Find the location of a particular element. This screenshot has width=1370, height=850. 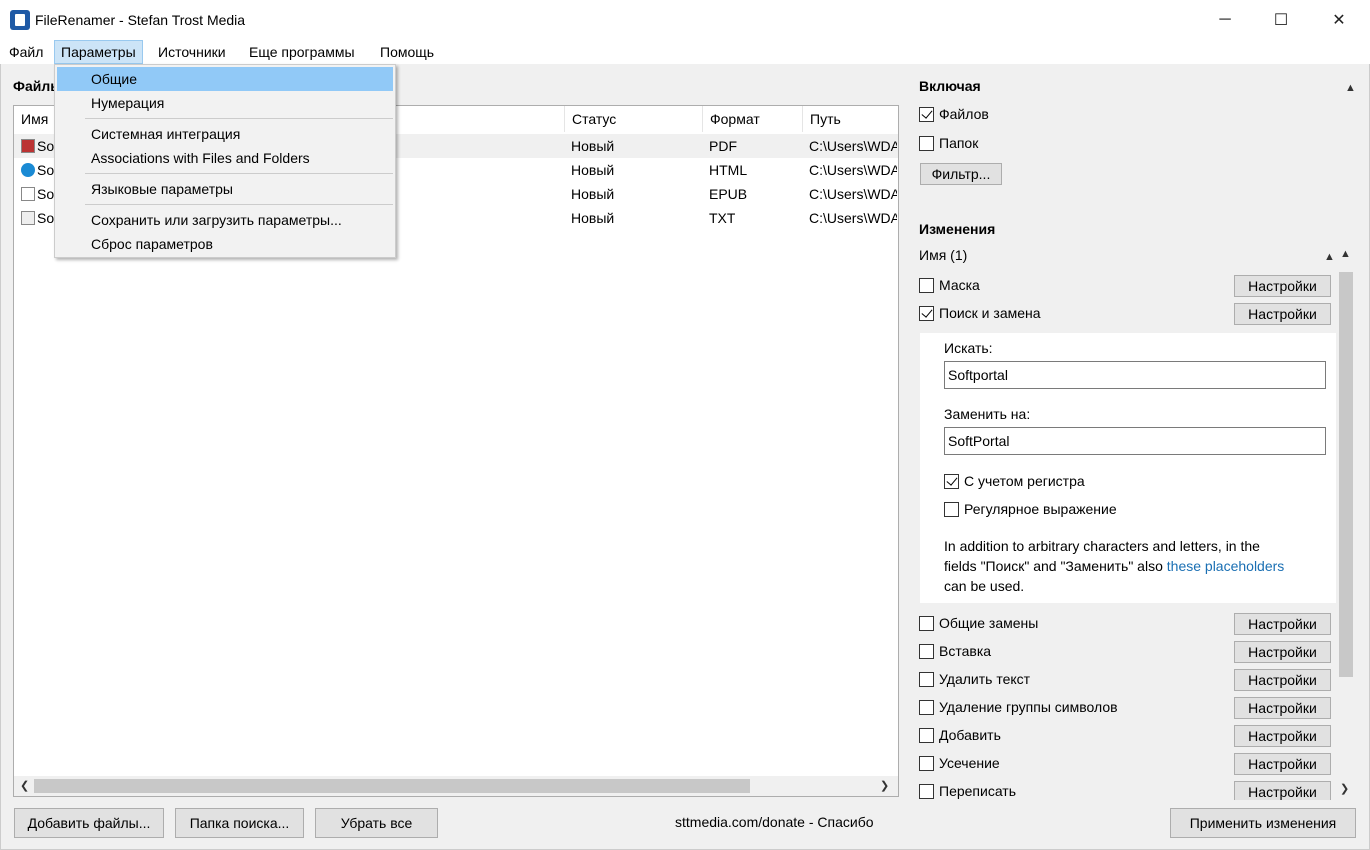

scroll-right-icon: ❯ is located at coordinates (884, 785).